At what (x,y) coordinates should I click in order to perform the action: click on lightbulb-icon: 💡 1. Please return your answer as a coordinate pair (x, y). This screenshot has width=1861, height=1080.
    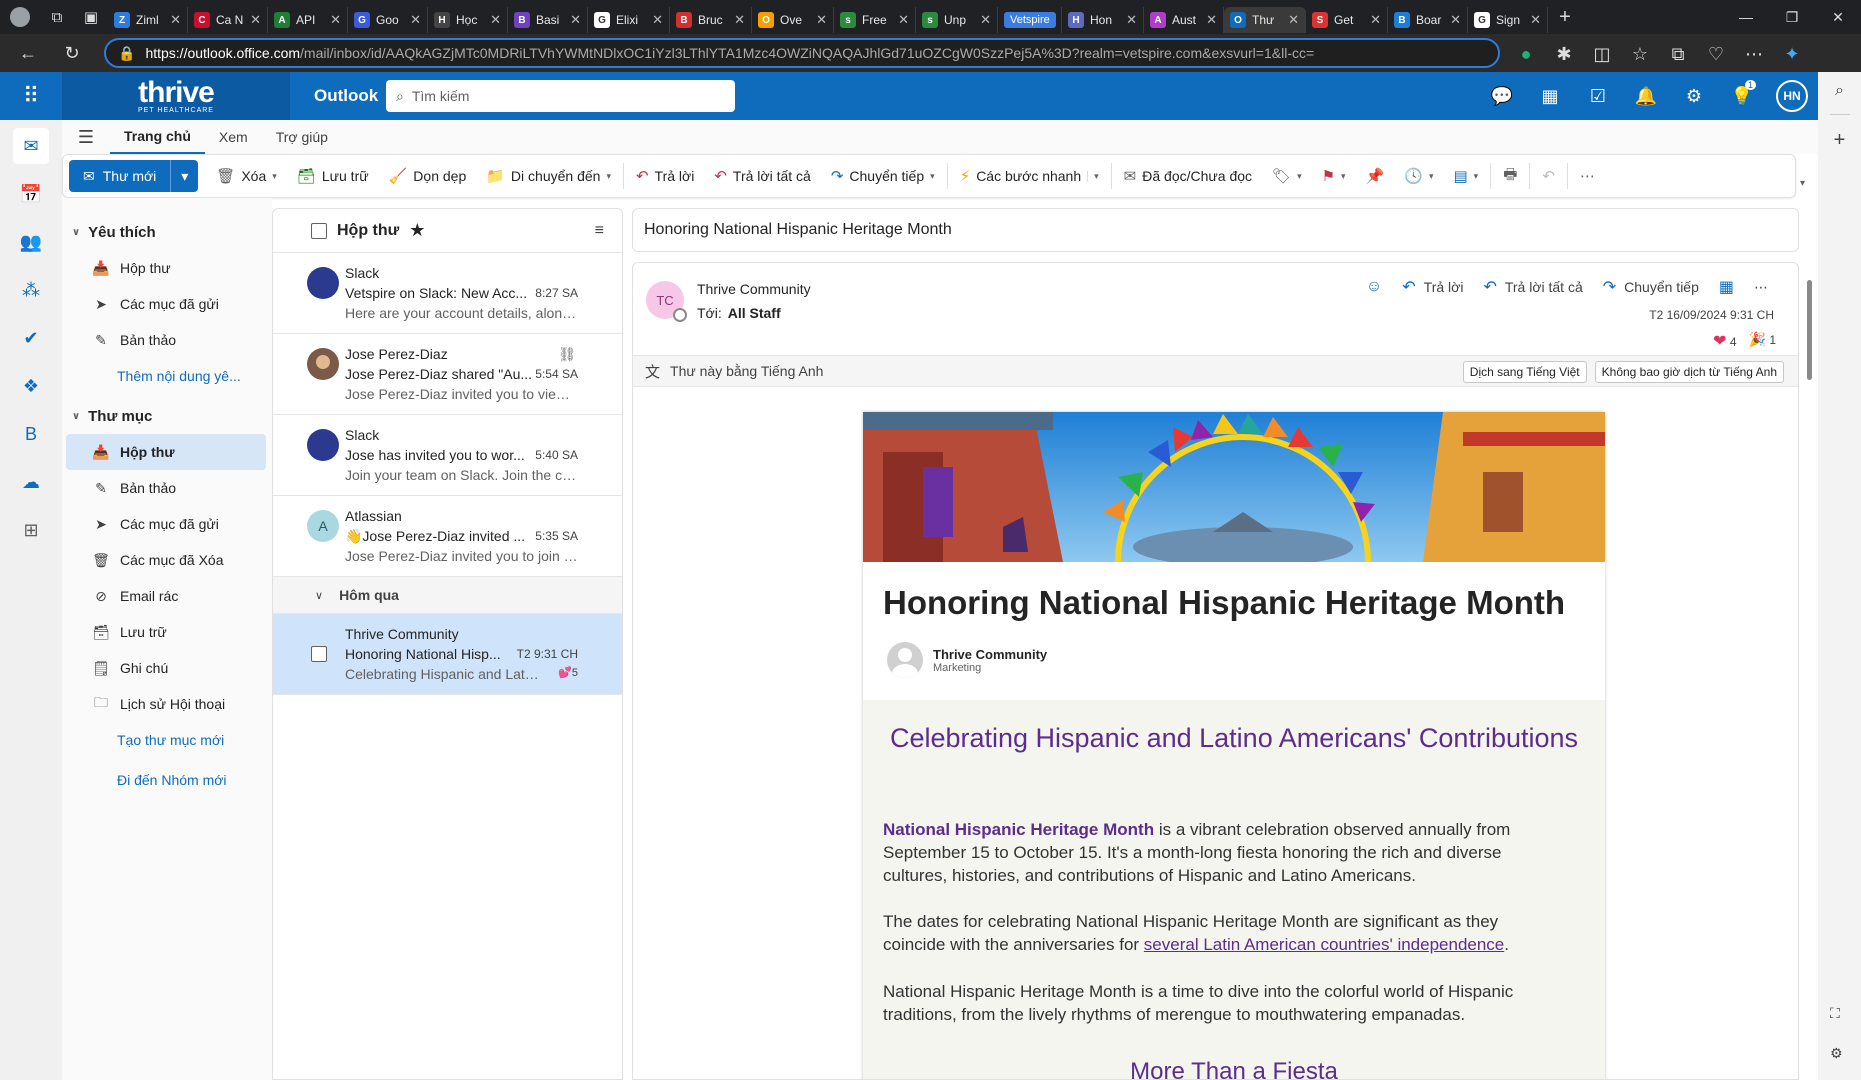
    Looking at the image, I should click on (1742, 96).